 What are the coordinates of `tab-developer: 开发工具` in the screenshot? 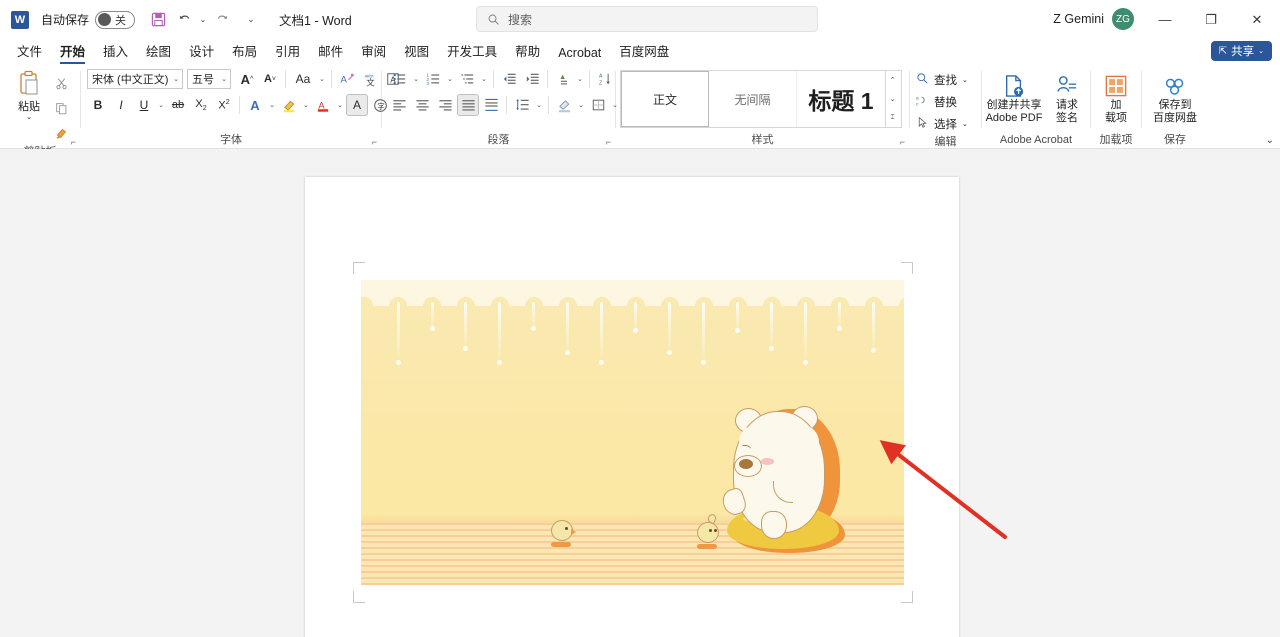 It's located at (472, 52).